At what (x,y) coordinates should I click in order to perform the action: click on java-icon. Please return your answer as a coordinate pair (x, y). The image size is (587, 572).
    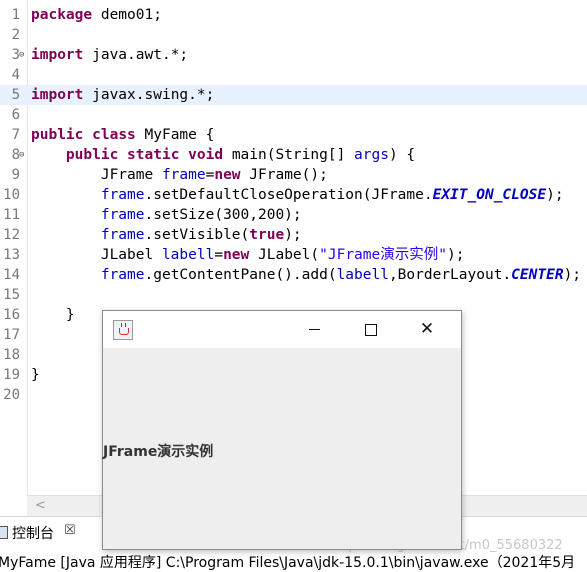
    Looking at the image, I should click on (123, 330).